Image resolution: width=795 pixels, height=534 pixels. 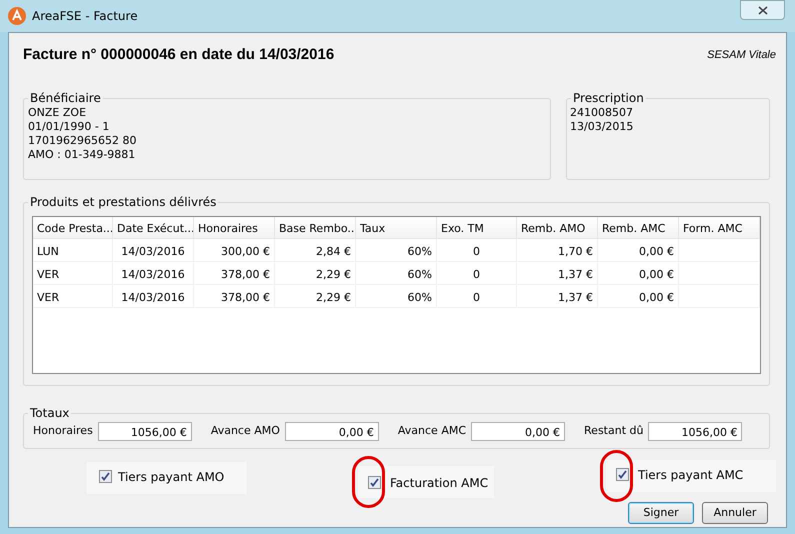 What do you see at coordinates (614, 430) in the screenshot?
I see `total-label: Restant dû` at bounding box center [614, 430].